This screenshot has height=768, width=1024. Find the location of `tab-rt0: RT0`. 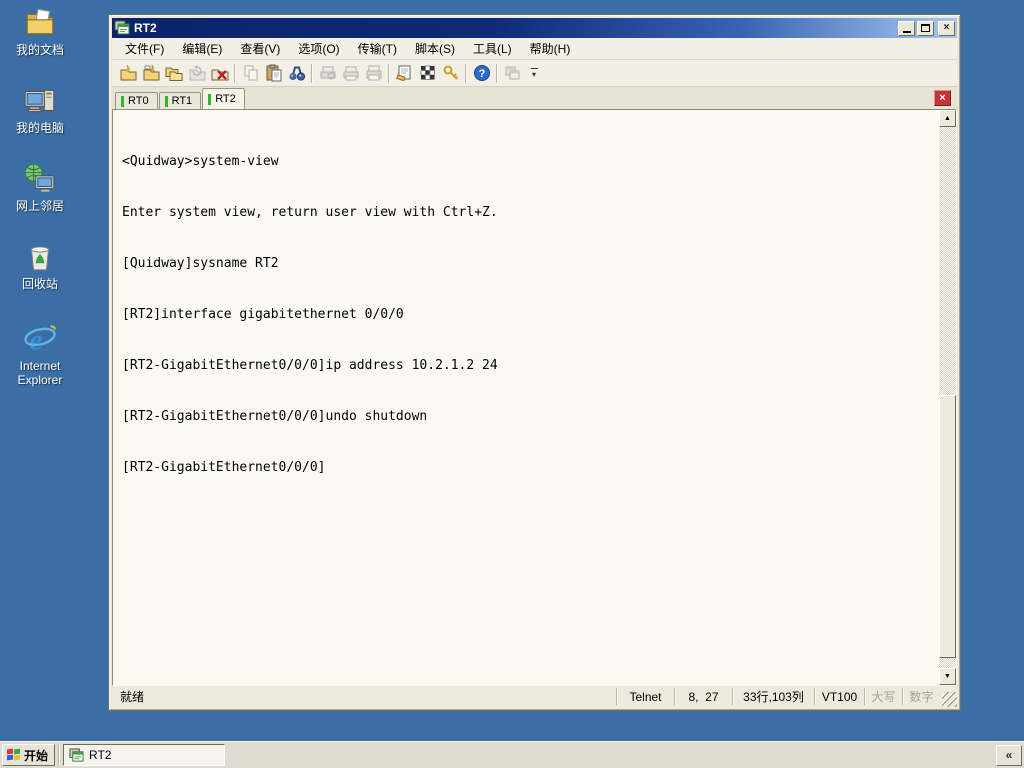

tab-rt0: RT0 is located at coordinates (136, 100).